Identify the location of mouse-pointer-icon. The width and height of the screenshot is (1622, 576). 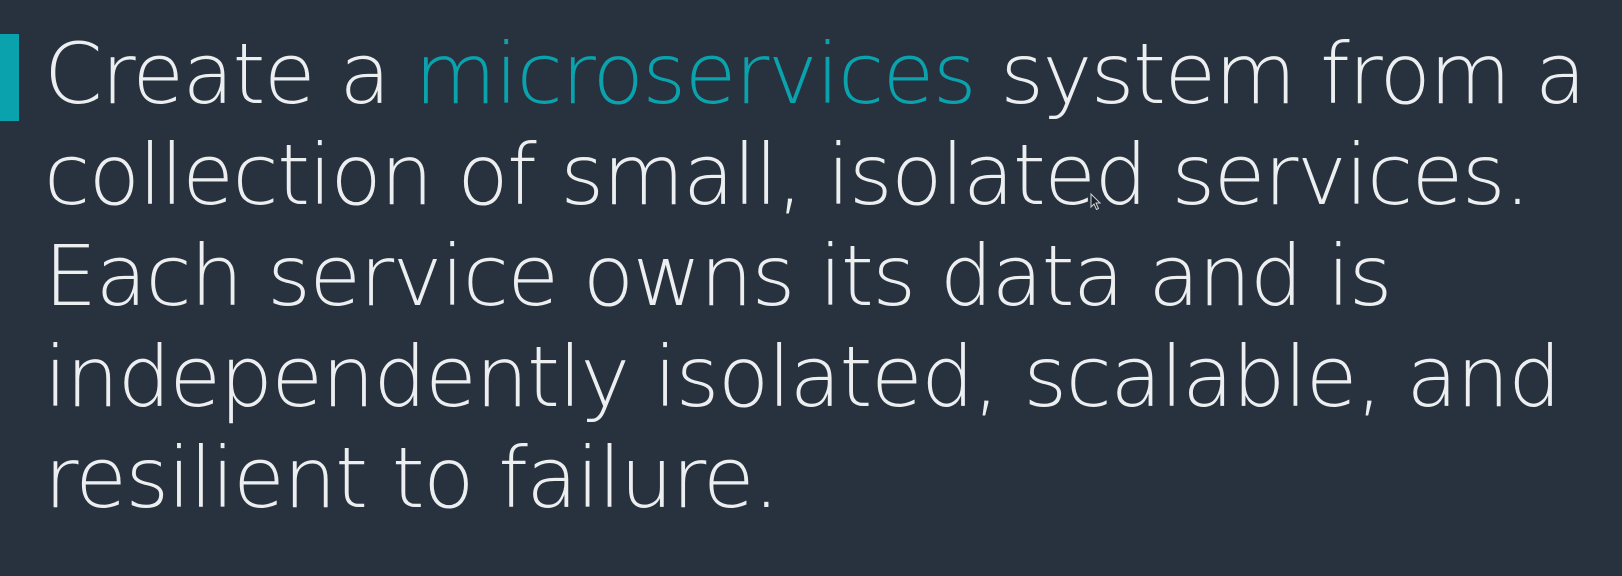
(1096, 202).